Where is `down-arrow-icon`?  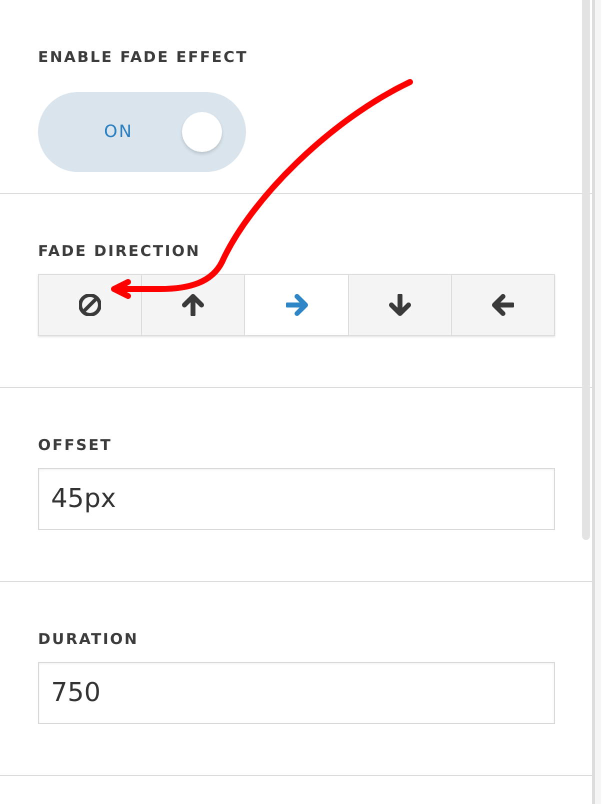
down-arrow-icon is located at coordinates (399, 305).